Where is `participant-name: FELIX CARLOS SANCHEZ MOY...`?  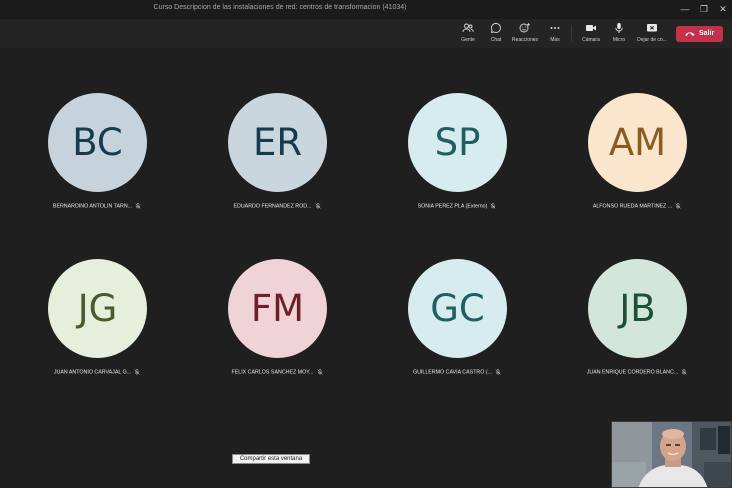
participant-name: FELIX CARLOS SANCHEZ MOY... is located at coordinates (277, 372).